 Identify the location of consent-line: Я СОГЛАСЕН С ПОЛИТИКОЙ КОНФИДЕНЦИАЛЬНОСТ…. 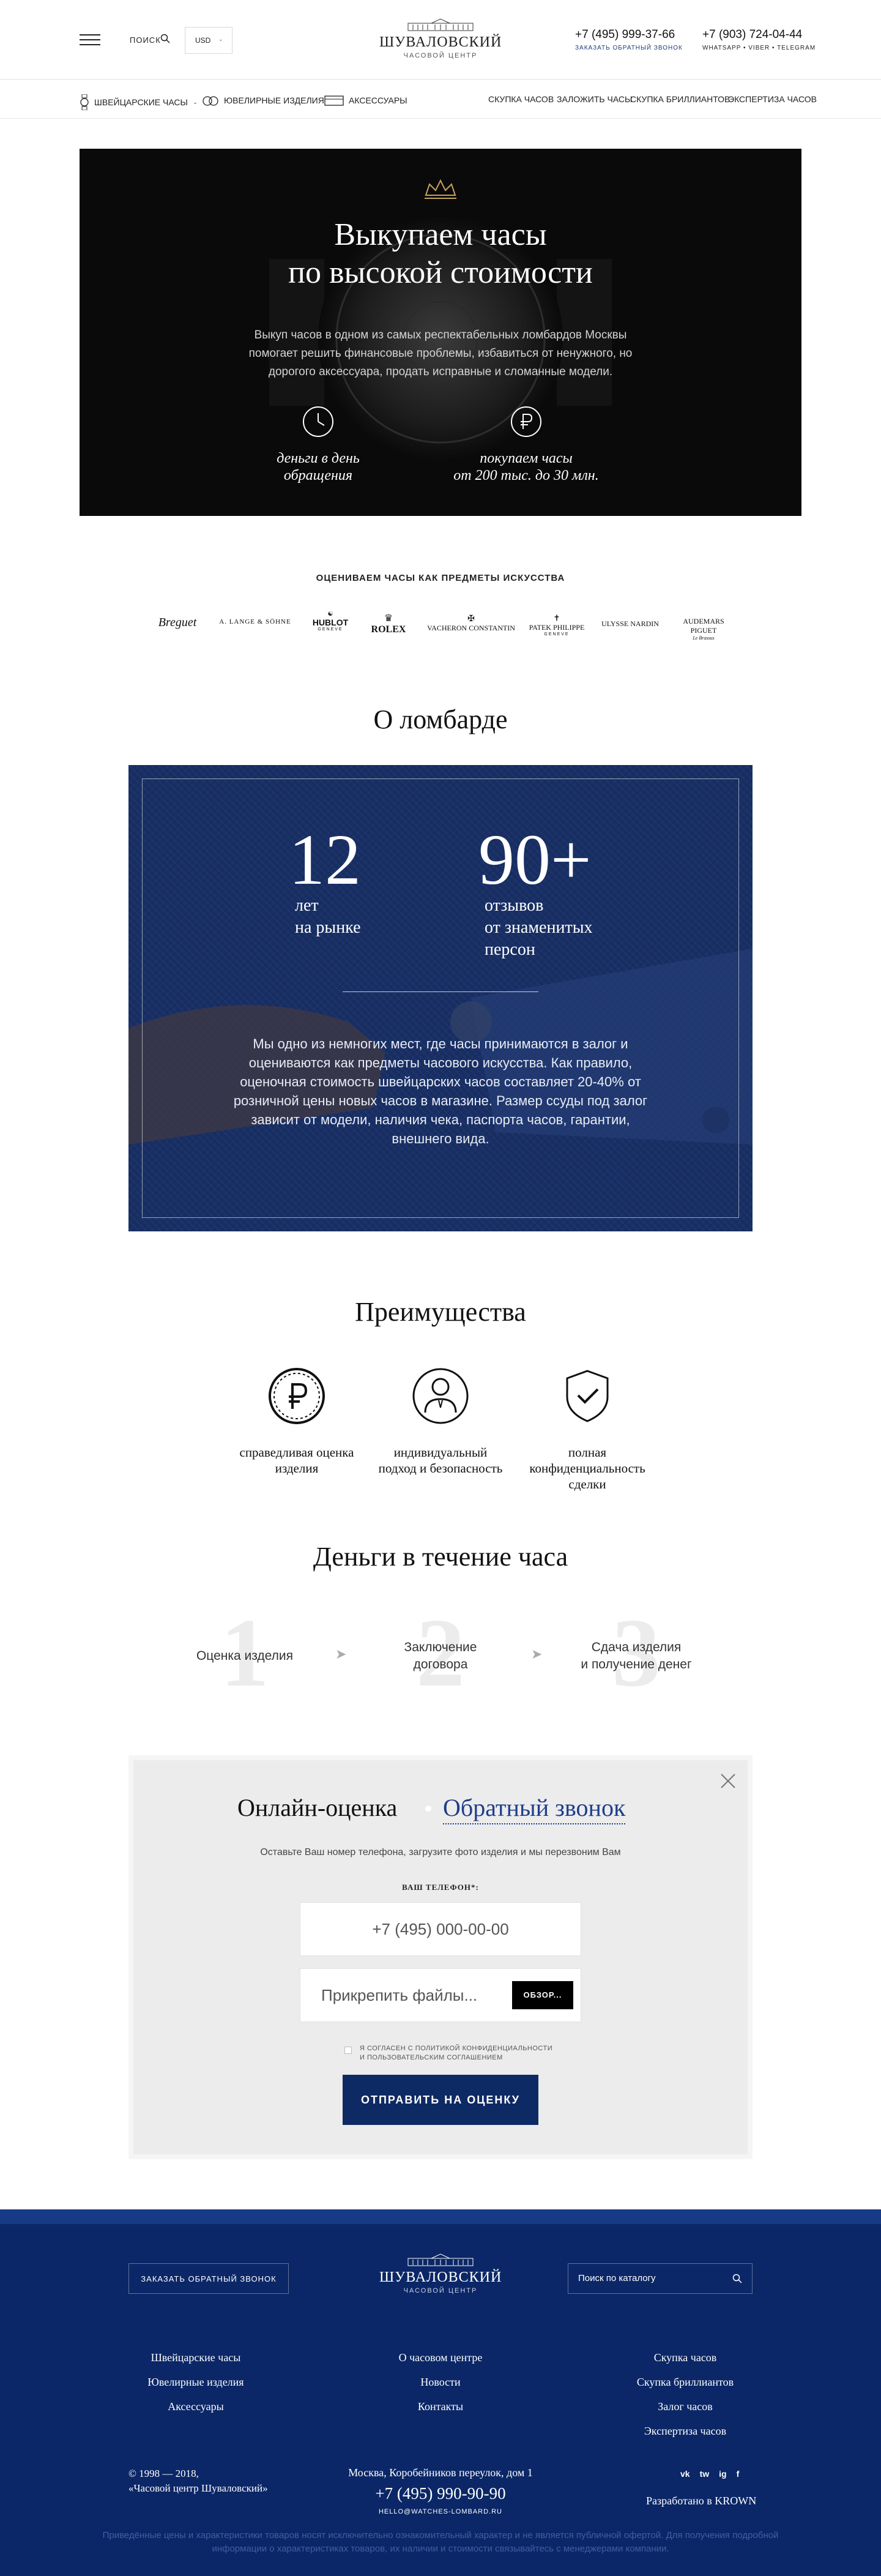
(456, 2048).